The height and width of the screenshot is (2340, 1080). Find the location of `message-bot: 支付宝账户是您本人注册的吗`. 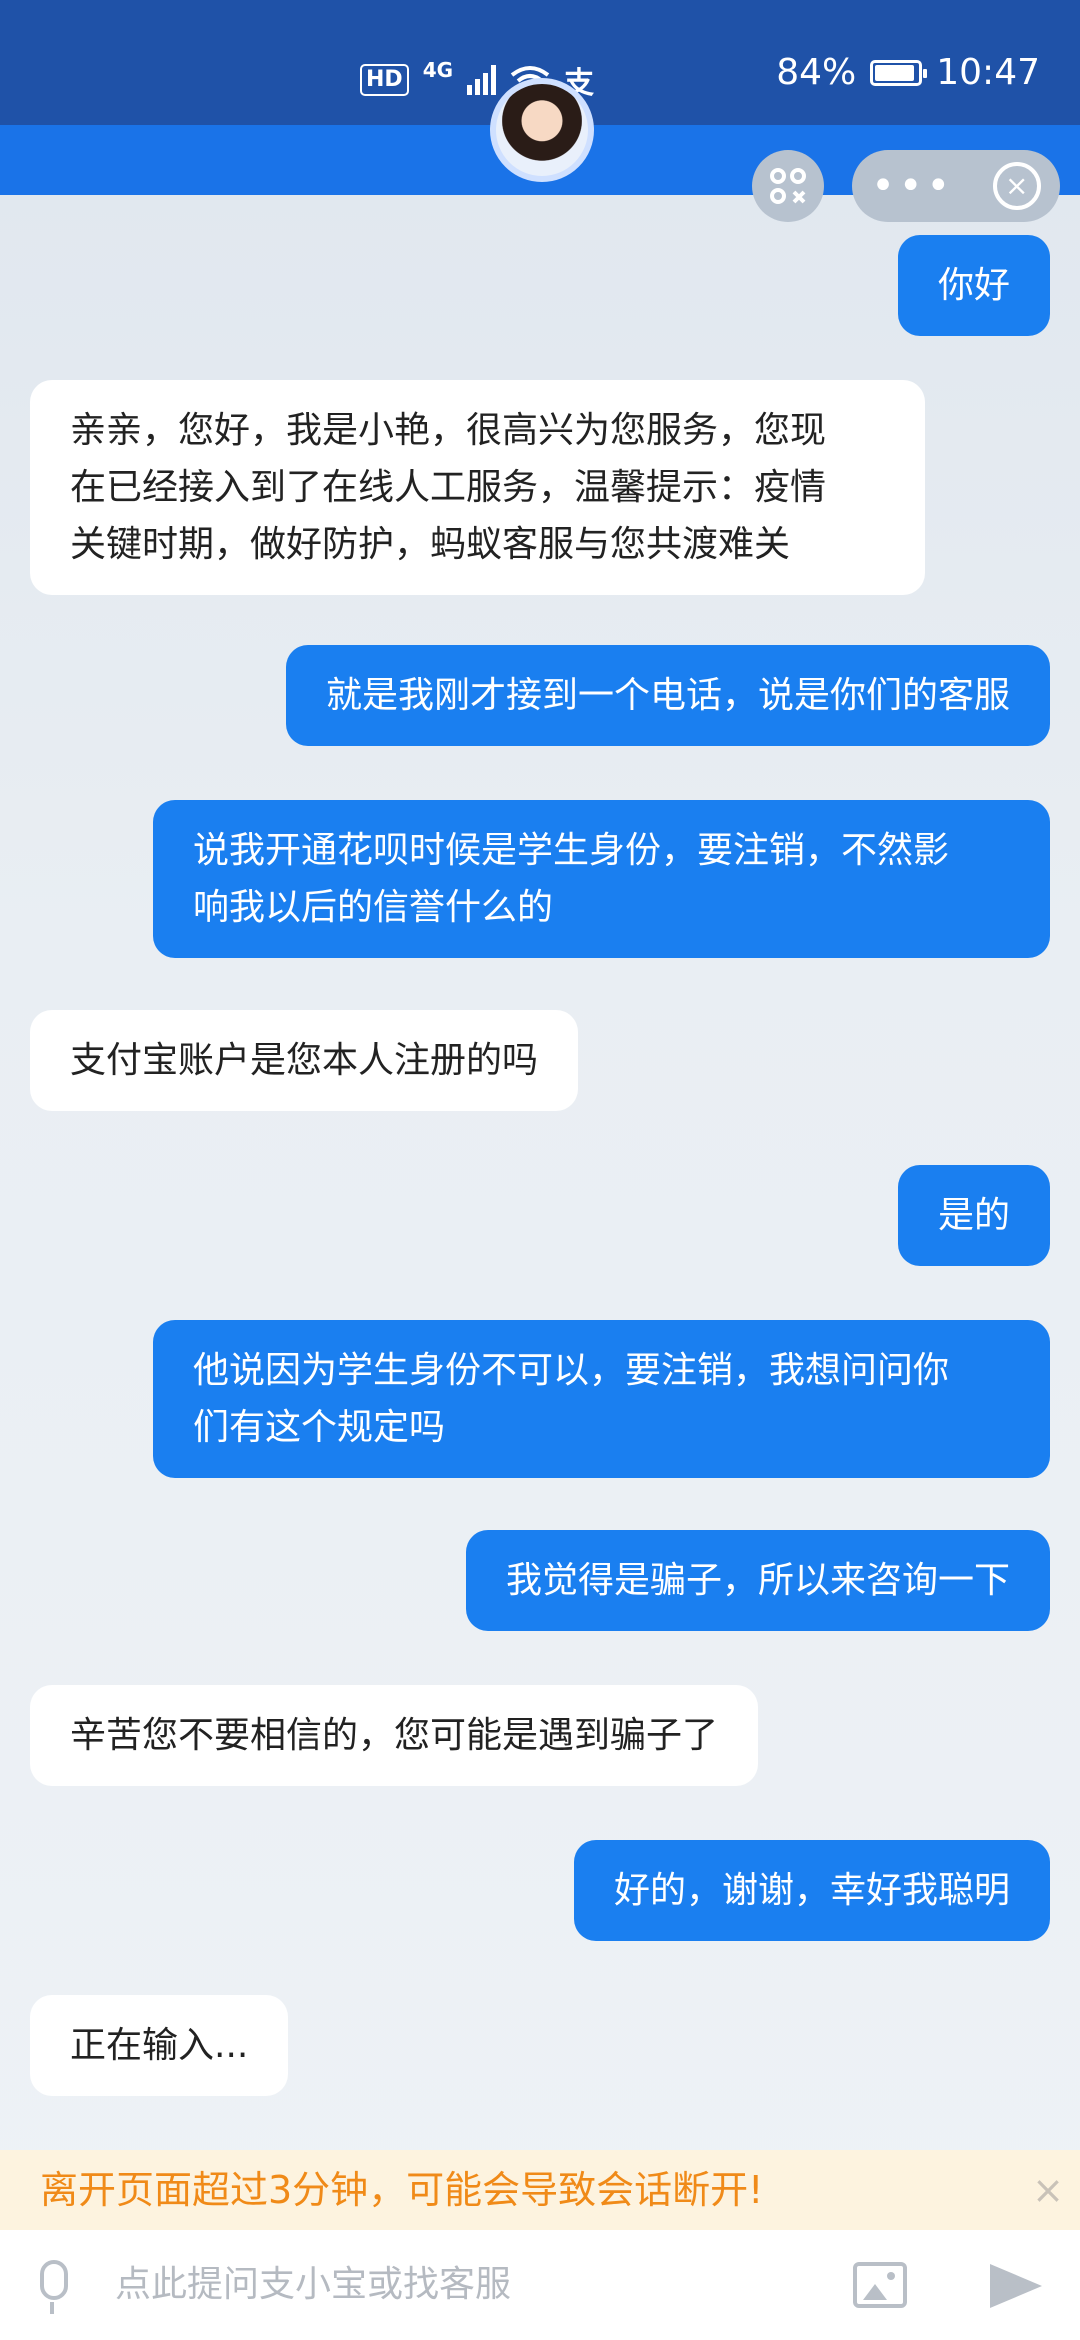

message-bot: 支付宝账户是您本人注册的吗 is located at coordinates (304, 1060).